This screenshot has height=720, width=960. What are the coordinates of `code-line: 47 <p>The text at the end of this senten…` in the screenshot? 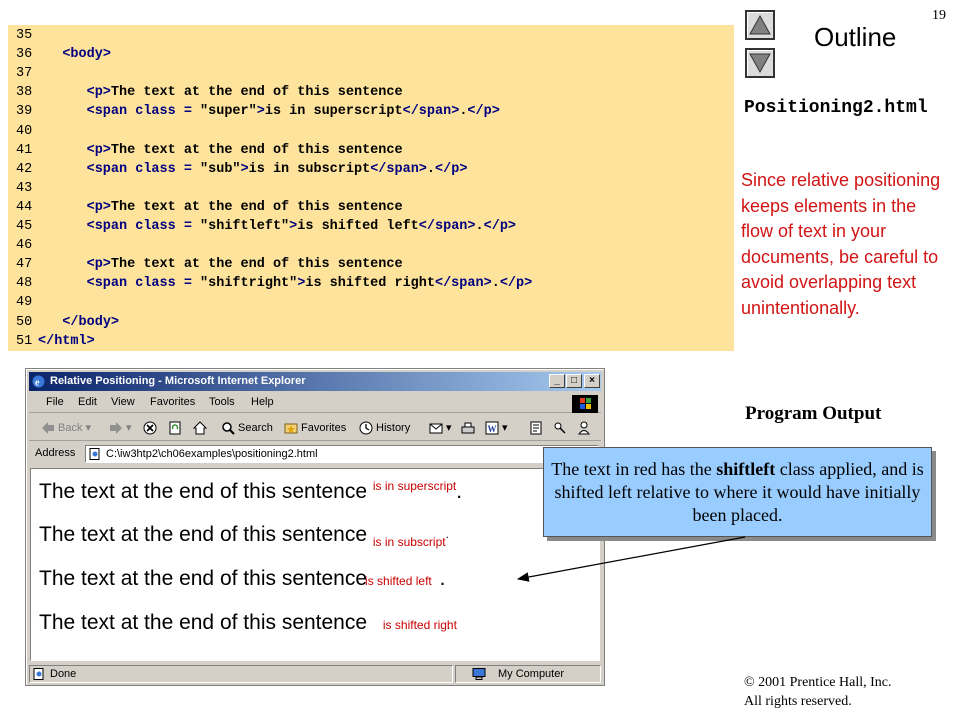 It's located at (205, 264).